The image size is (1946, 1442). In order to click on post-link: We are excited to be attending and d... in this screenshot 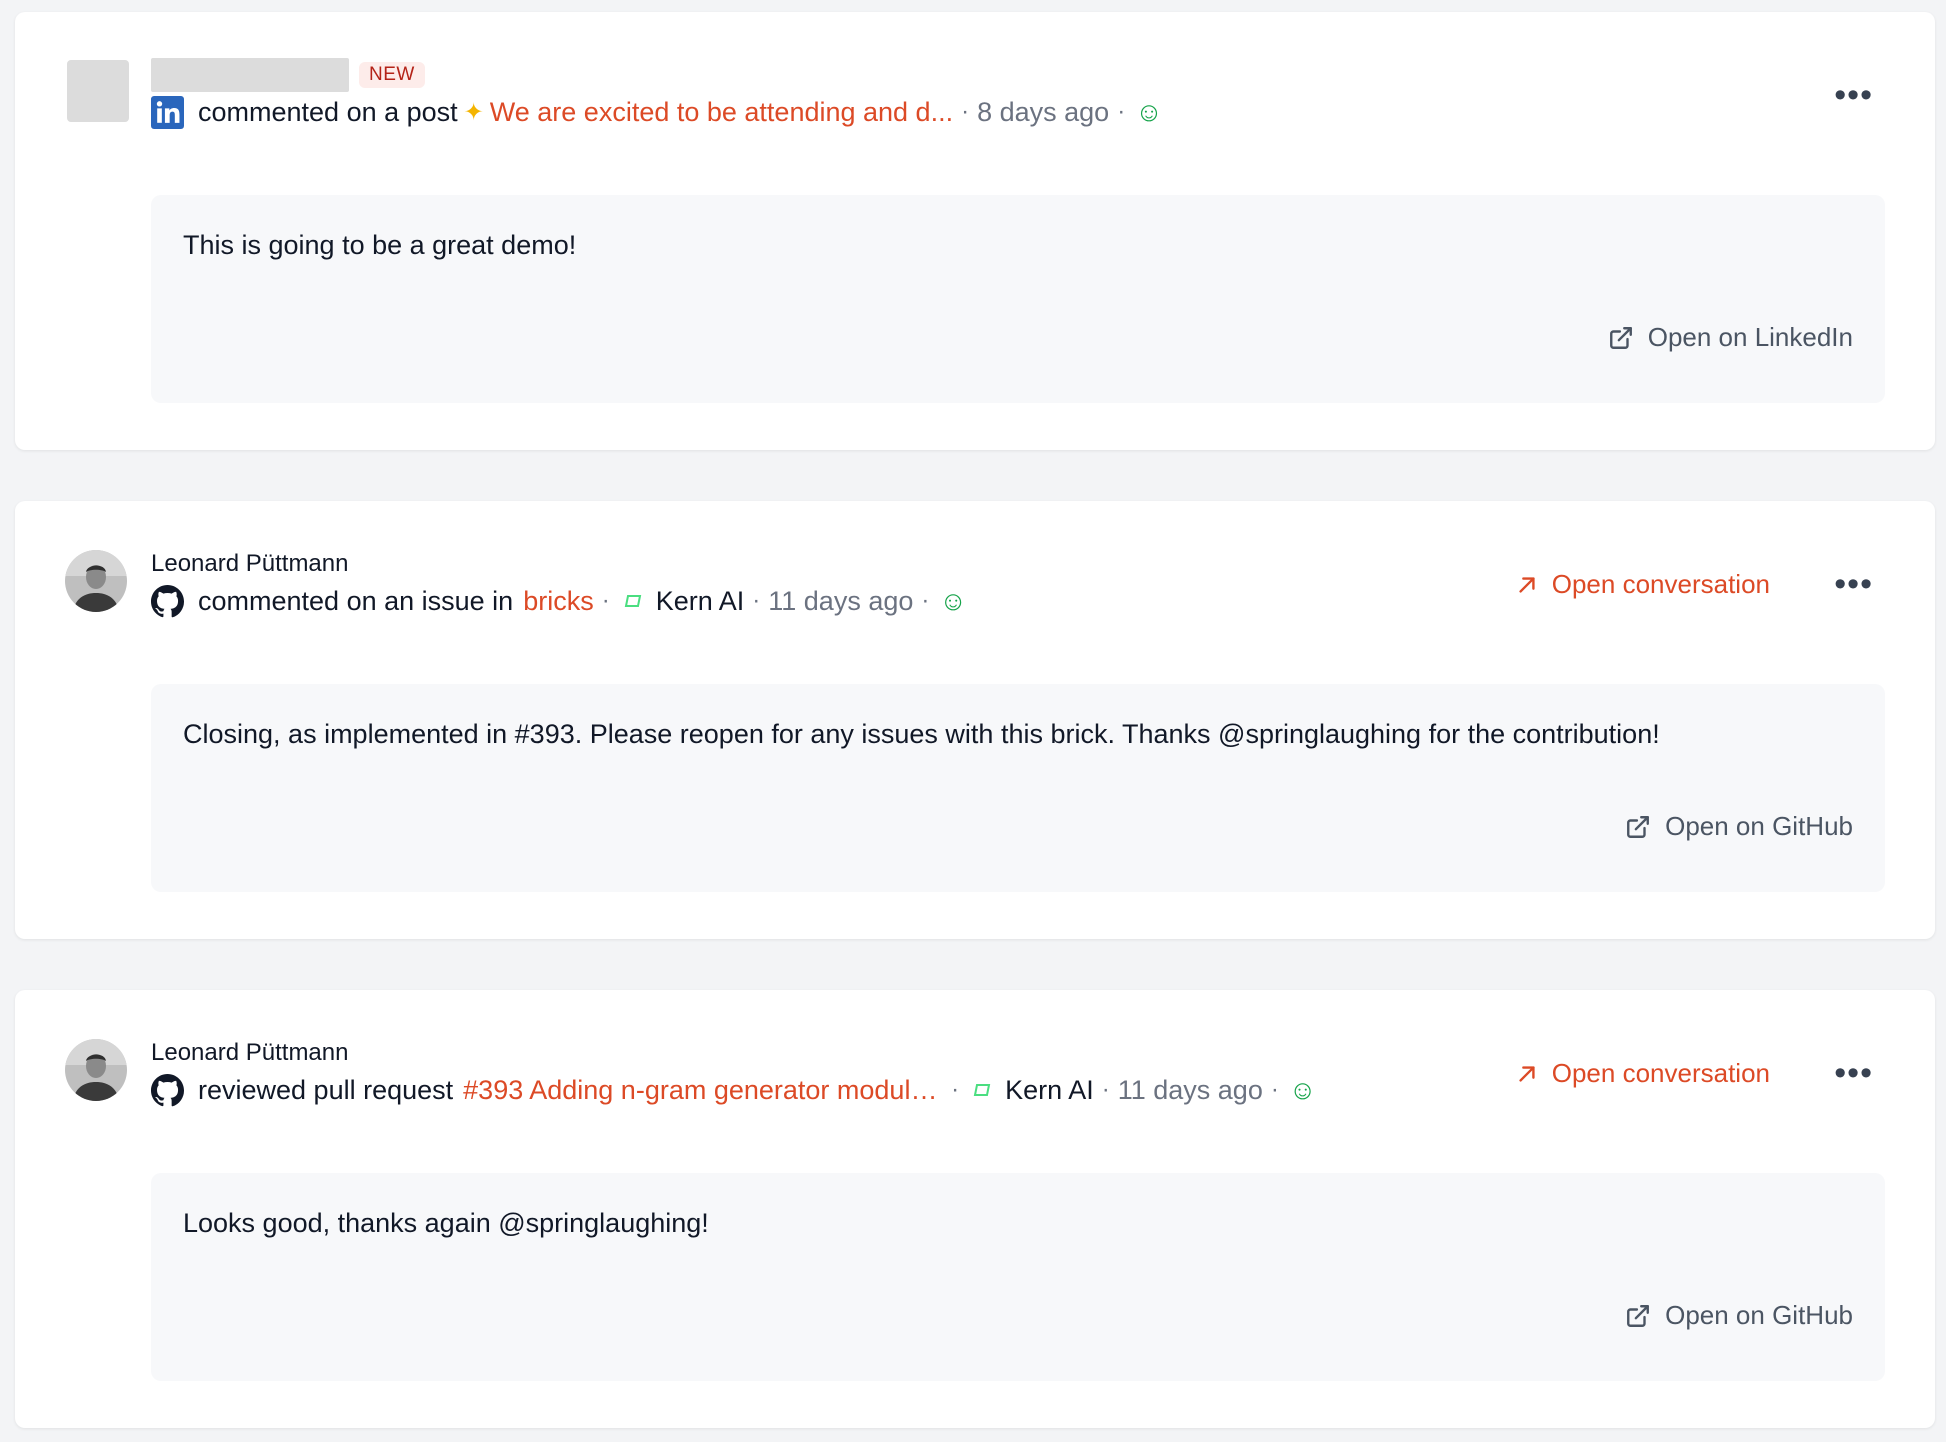, I will do `click(721, 112)`.